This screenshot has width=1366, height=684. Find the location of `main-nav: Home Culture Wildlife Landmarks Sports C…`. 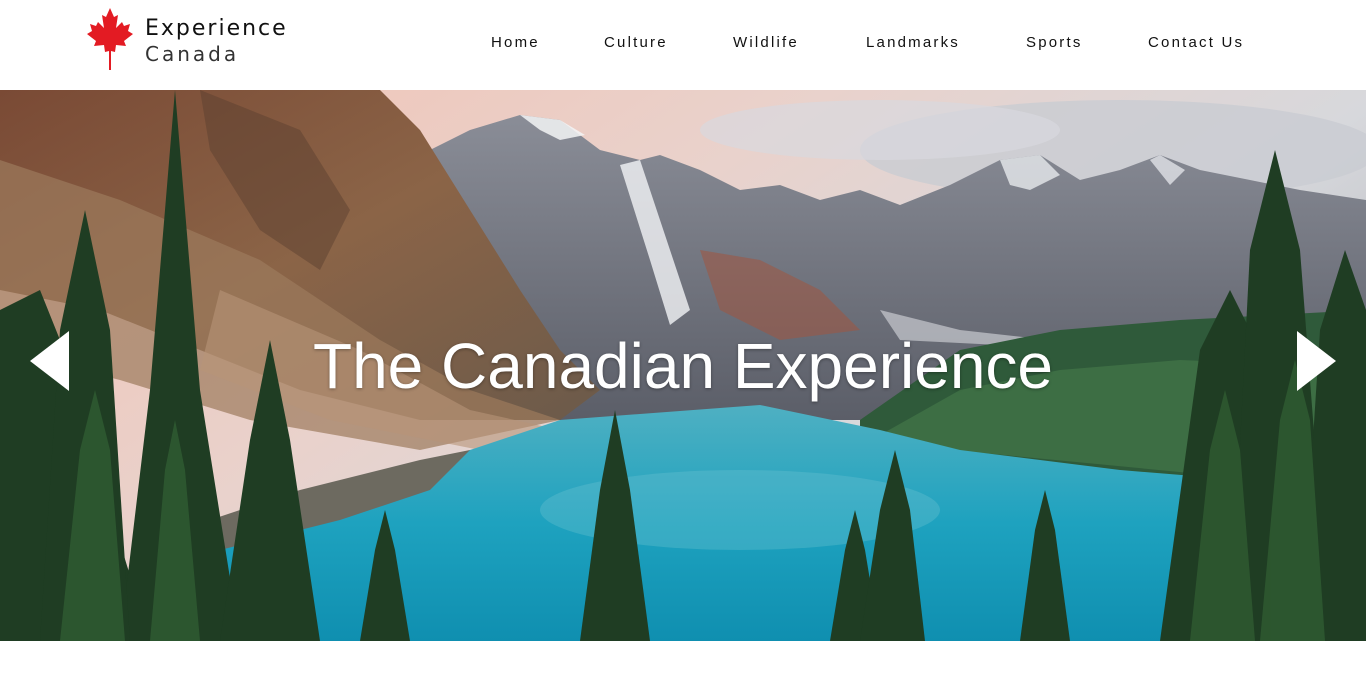

main-nav: Home Culture Wildlife Landmarks Sports C… is located at coordinates (683, 44).